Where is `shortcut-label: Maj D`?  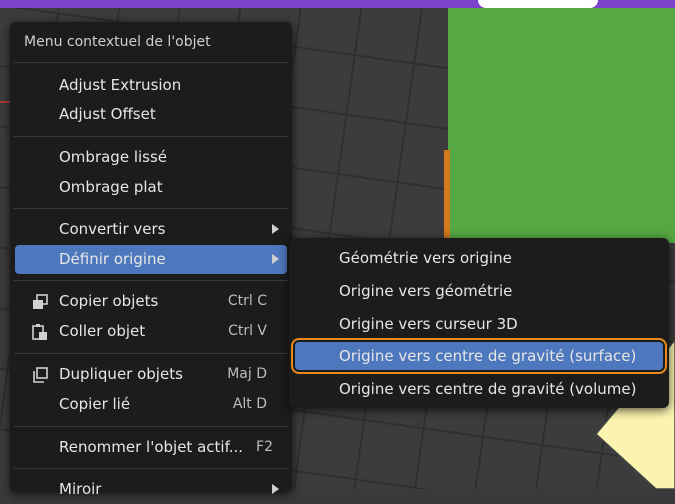 shortcut-label: Maj D is located at coordinates (247, 374).